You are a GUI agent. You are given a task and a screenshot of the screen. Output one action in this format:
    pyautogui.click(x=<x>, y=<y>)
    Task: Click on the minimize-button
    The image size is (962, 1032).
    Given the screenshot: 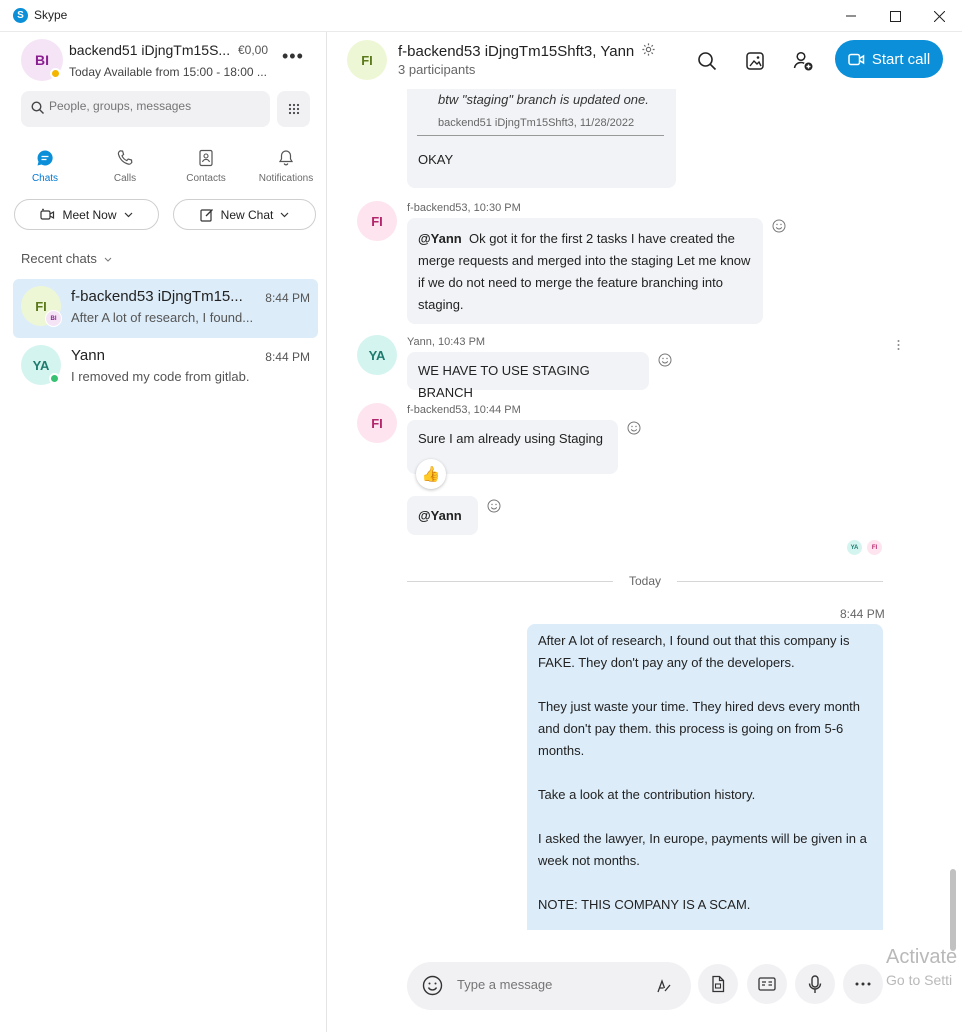 What is the action you would take?
    pyautogui.click(x=851, y=16)
    